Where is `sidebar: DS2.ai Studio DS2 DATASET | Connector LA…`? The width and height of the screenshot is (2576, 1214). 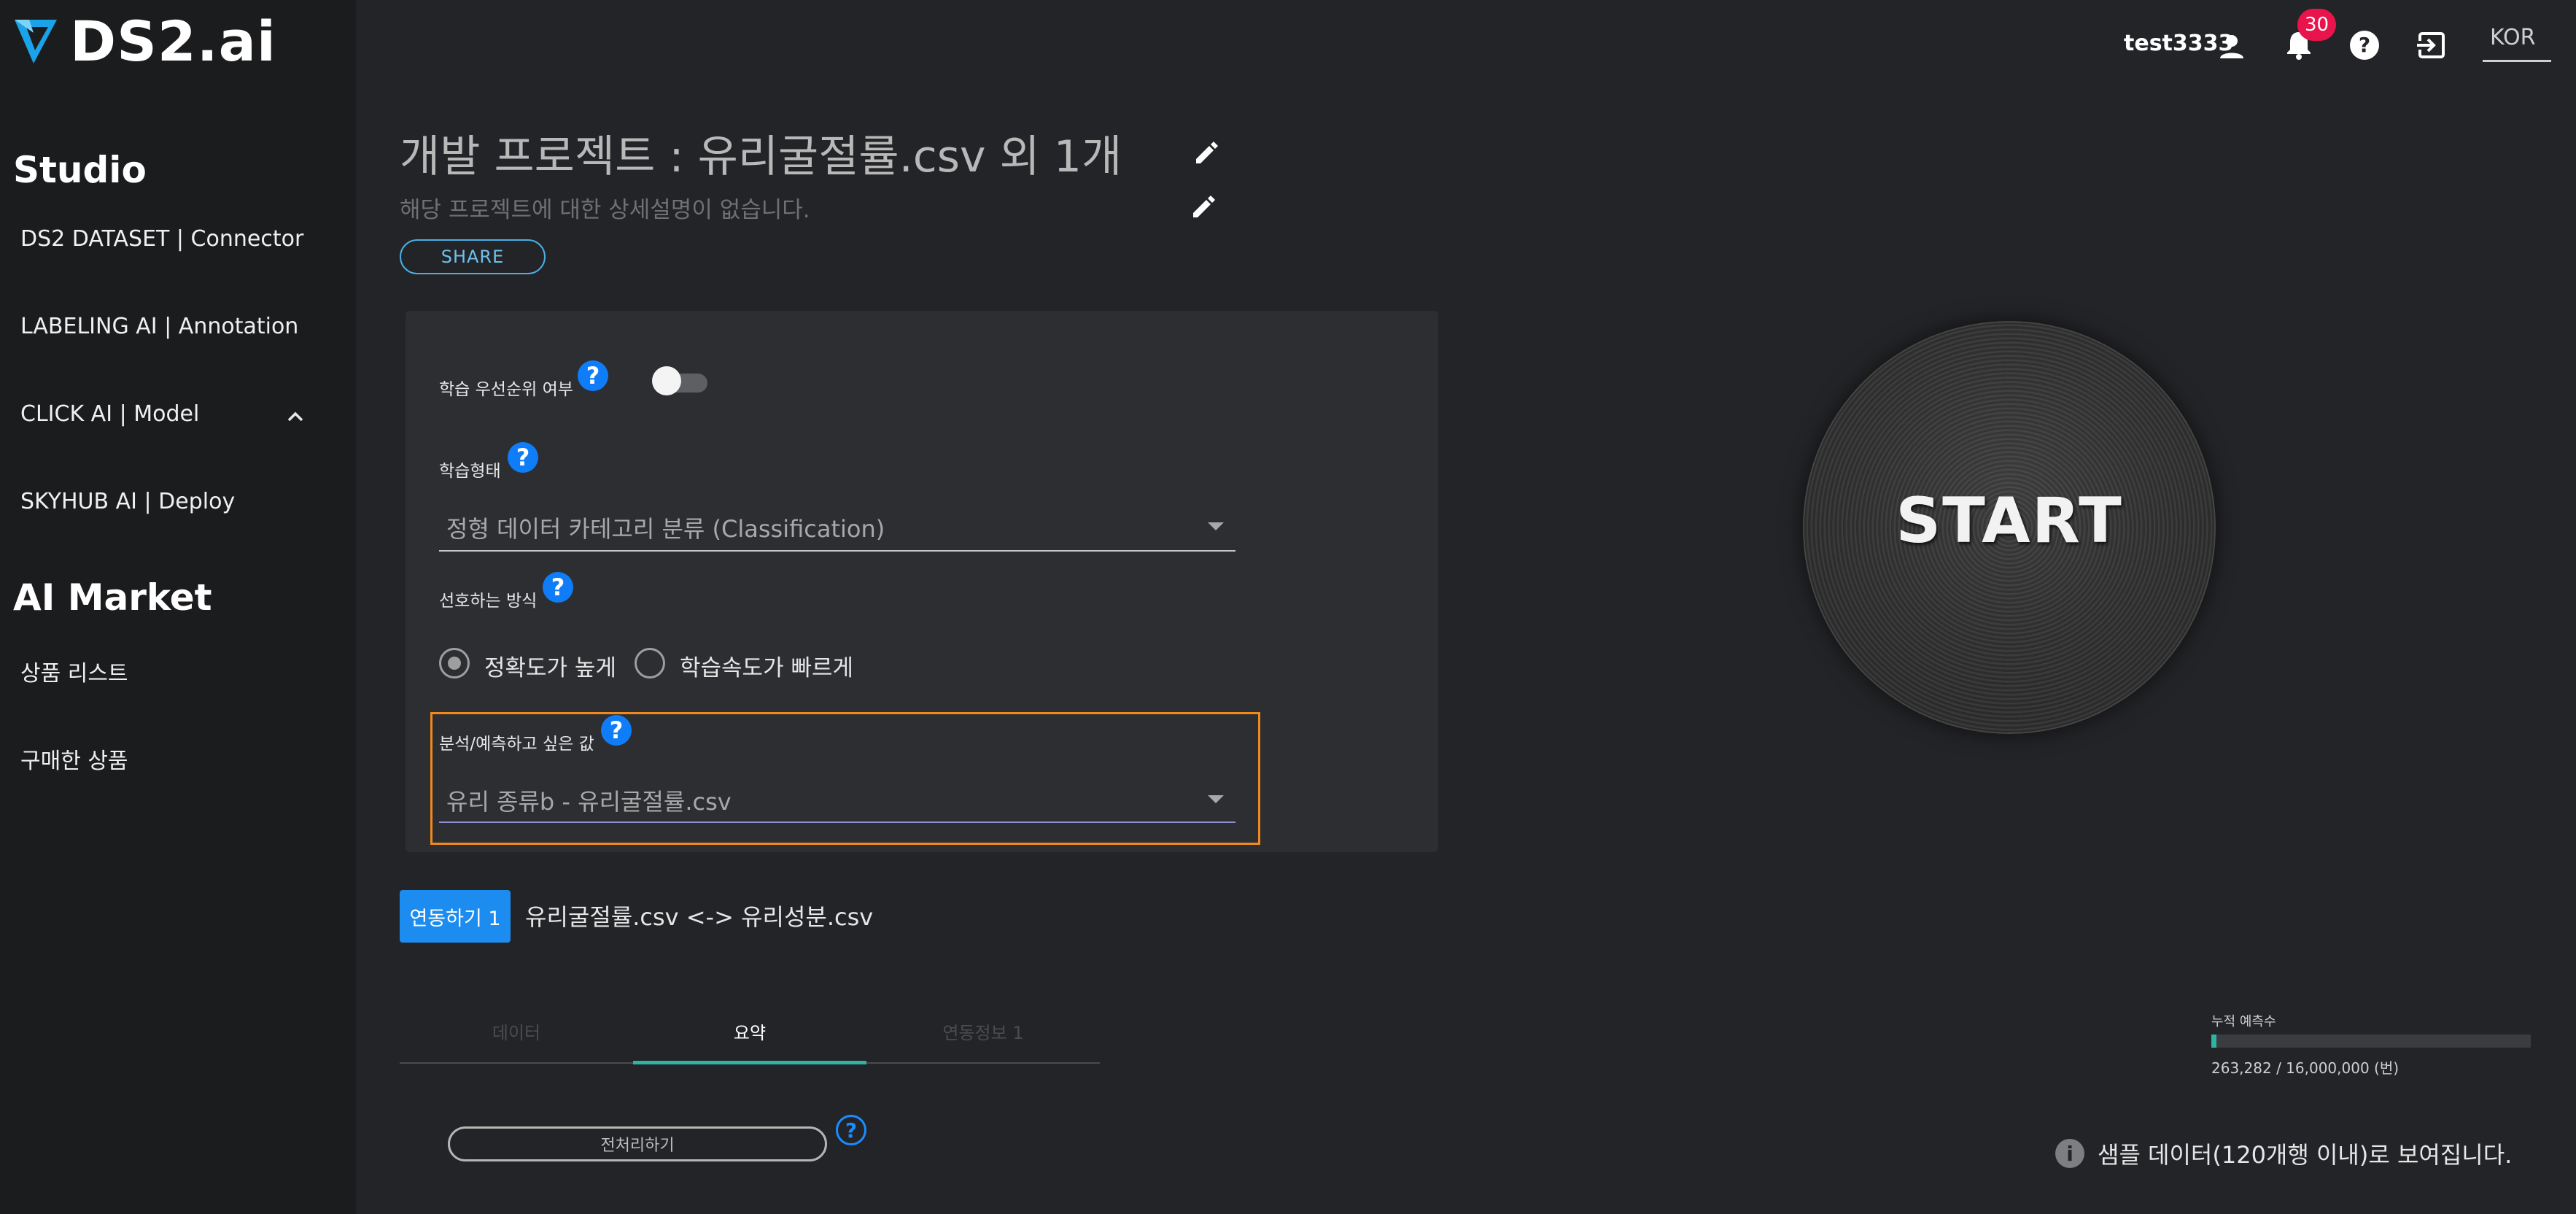 sidebar: DS2.ai Studio DS2 DATASET | Connector LA… is located at coordinates (178, 607).